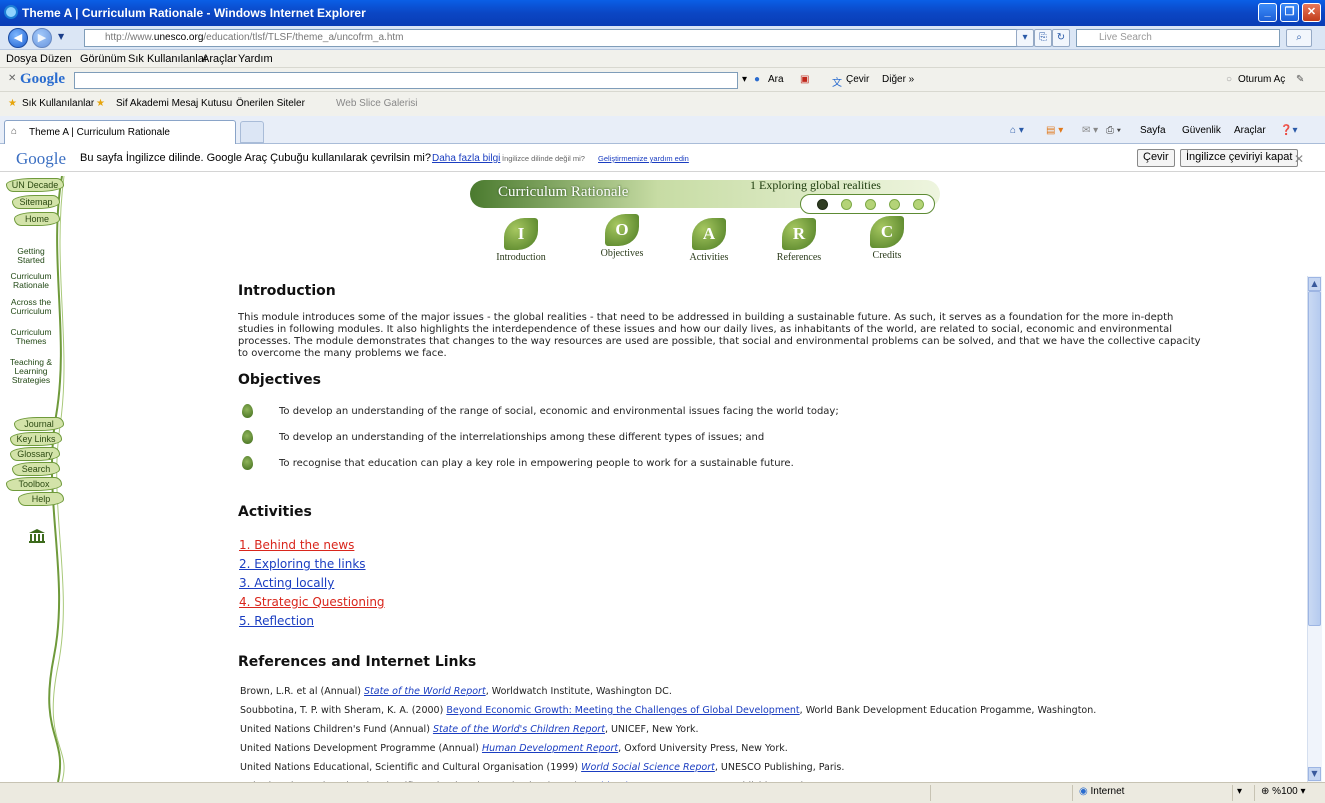 Image resolution: width=1325 pixels, height=803 pixels. I want to click on address-dropdown-icon: ▾, so click(1025, 38).